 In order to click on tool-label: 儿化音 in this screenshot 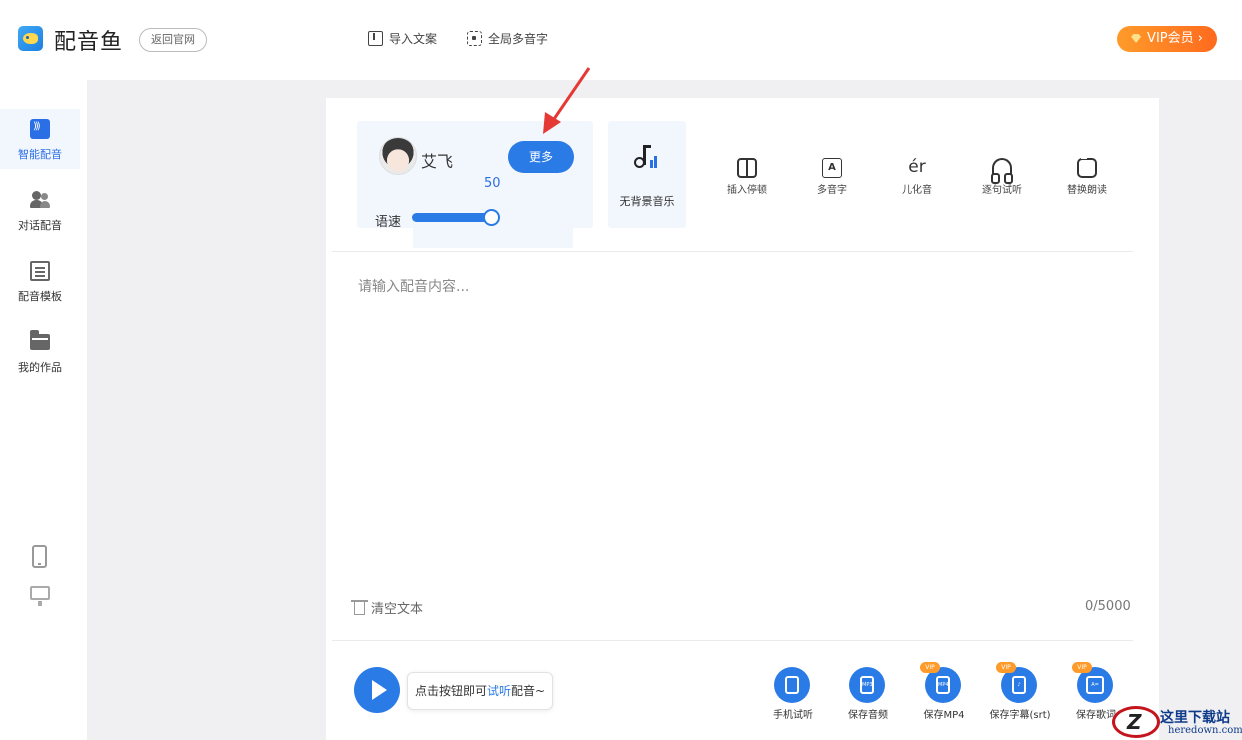, I will do `click(917, 190)`.